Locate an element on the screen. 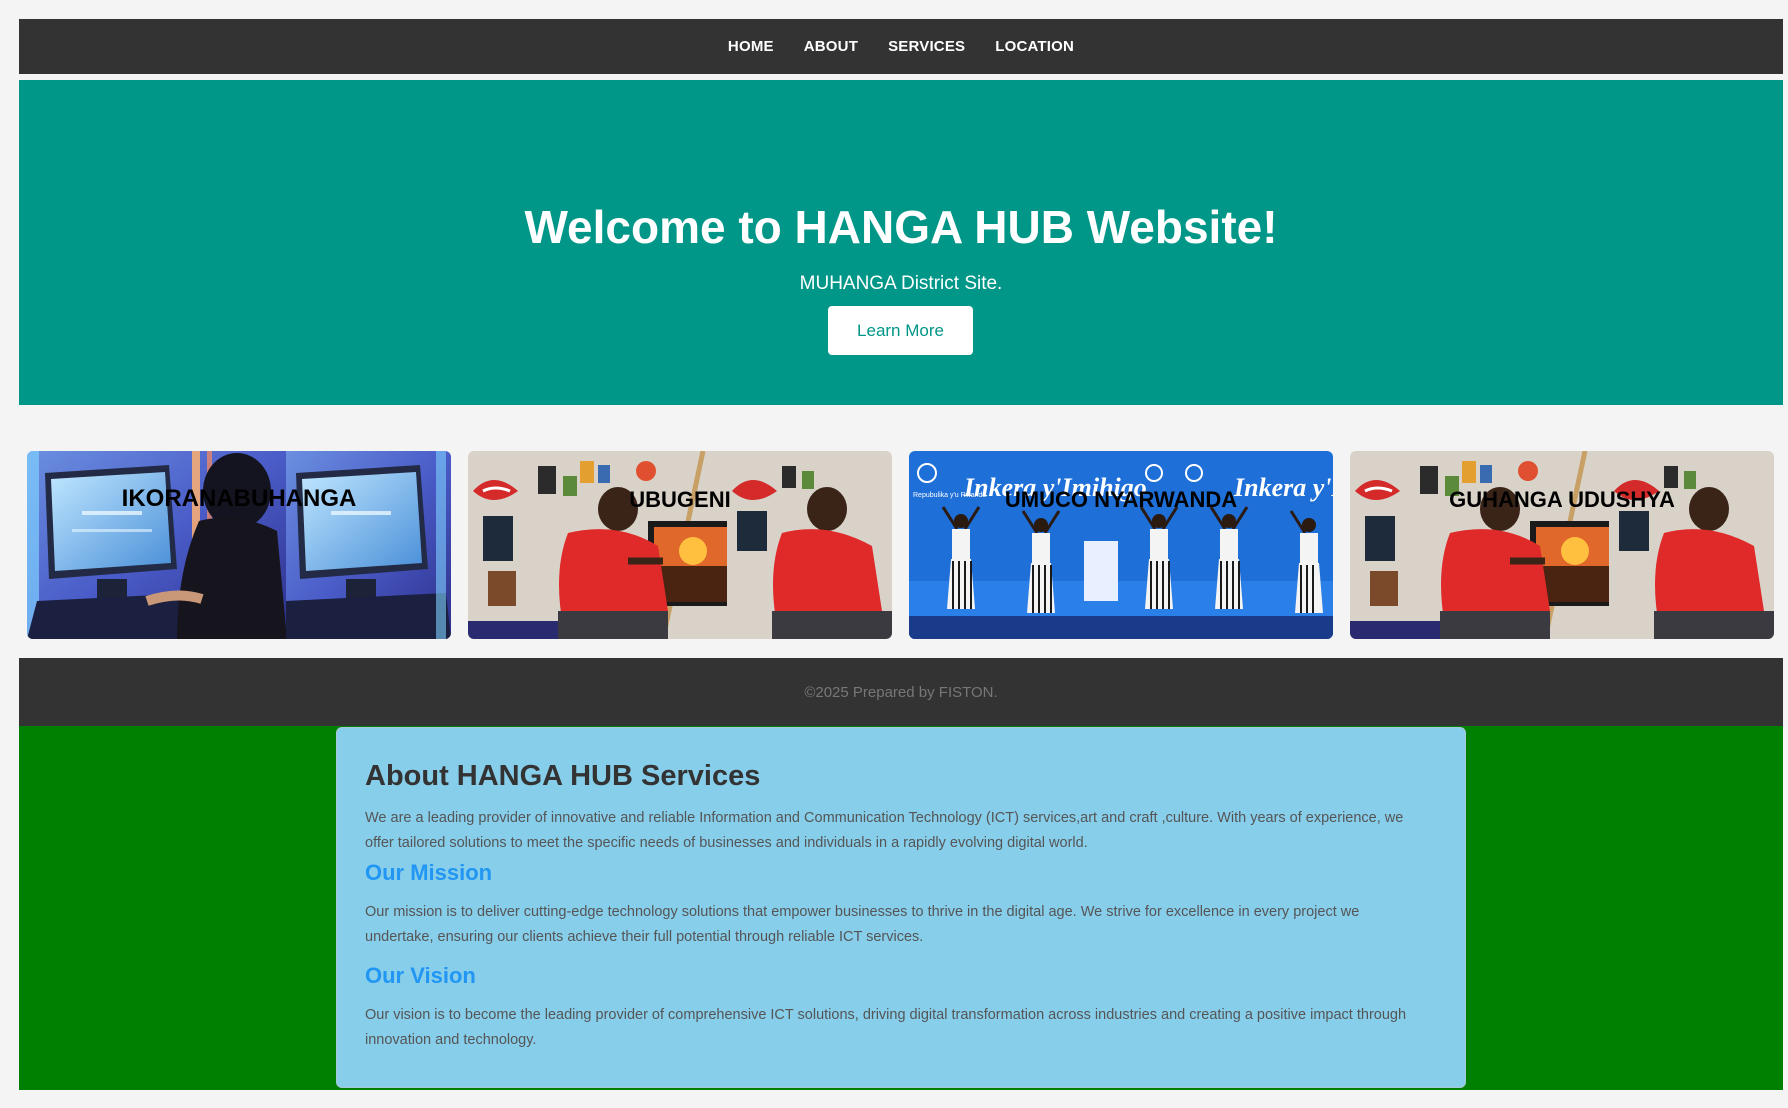 Image resolution: width=1788 pixels, height=1108 pixels. card-title: IKORANABUHANGA is located at coordinates (239, 498).